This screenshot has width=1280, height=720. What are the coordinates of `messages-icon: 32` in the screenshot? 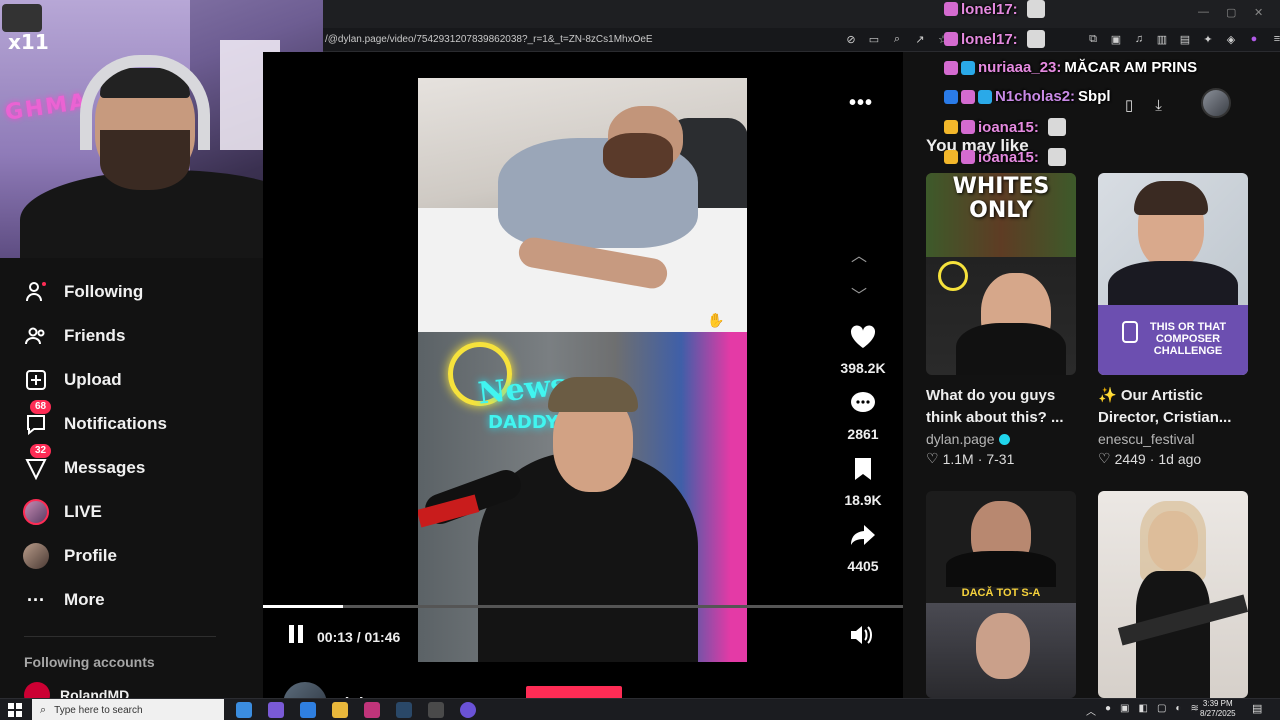 It's located at (37, 463).